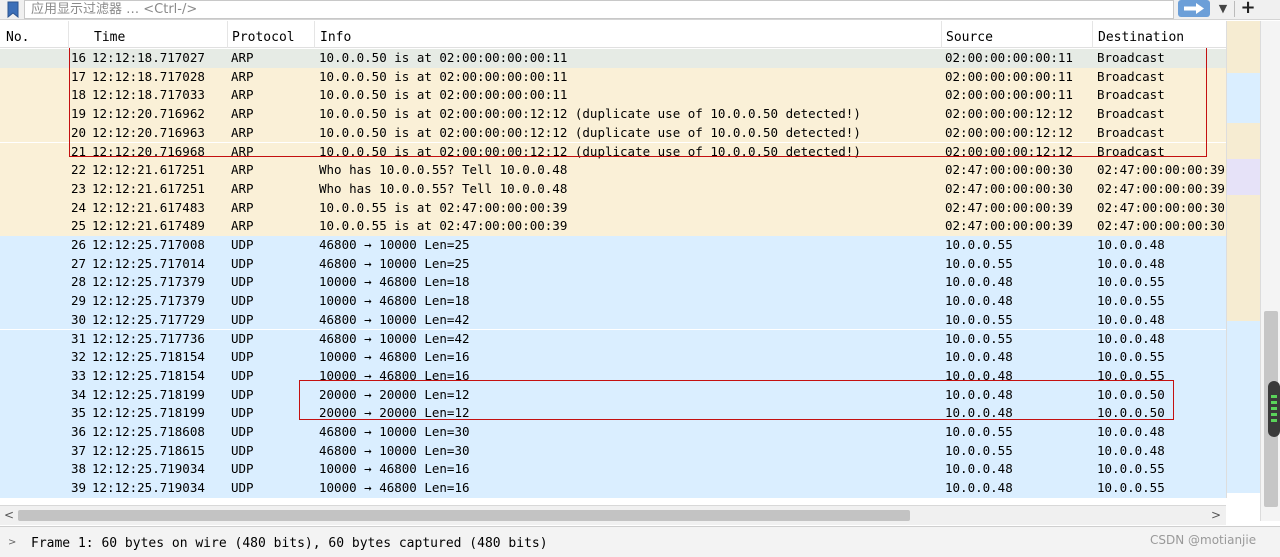 This screenshot has width=1280, height=557. Describe the element at coordinates (78, 319) in the screenshot. I see `cell-no: 30` at that location.